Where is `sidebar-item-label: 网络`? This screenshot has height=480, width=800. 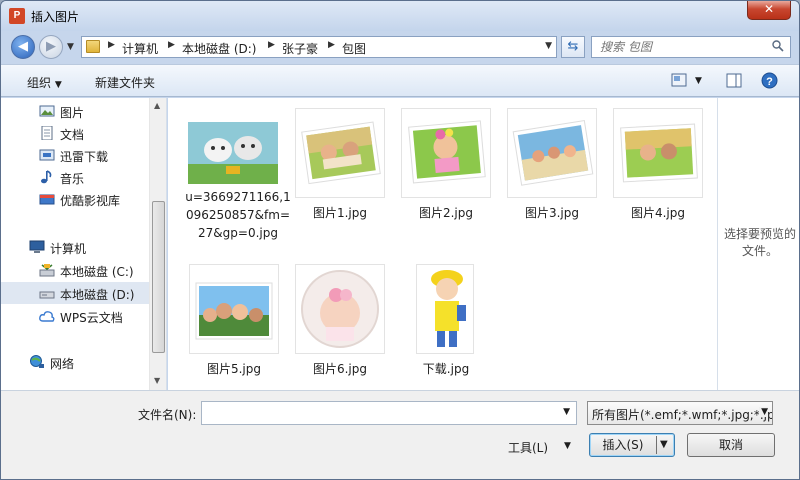 sidebar-item-label: 网络 is located at coordinates (62, 364).